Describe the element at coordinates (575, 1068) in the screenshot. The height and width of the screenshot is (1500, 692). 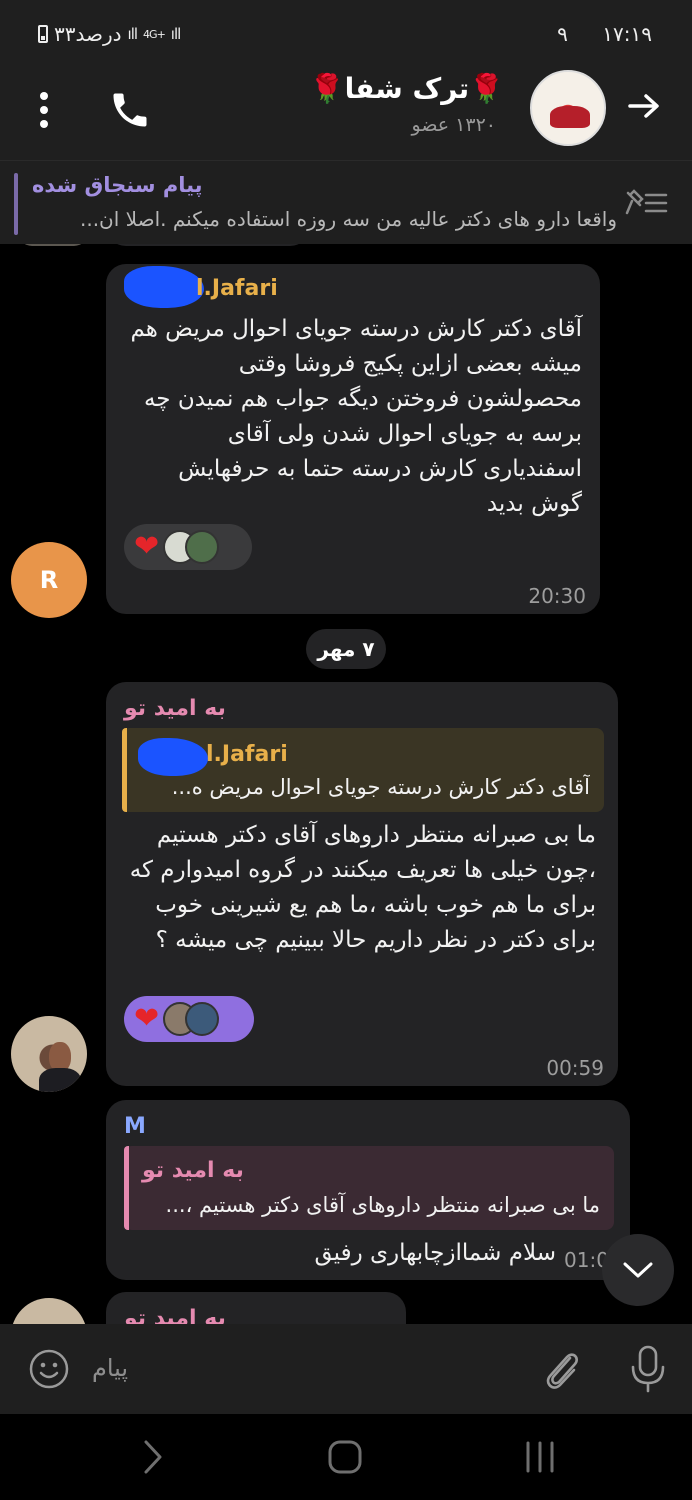
I see `message-time: 00:59` at that location.